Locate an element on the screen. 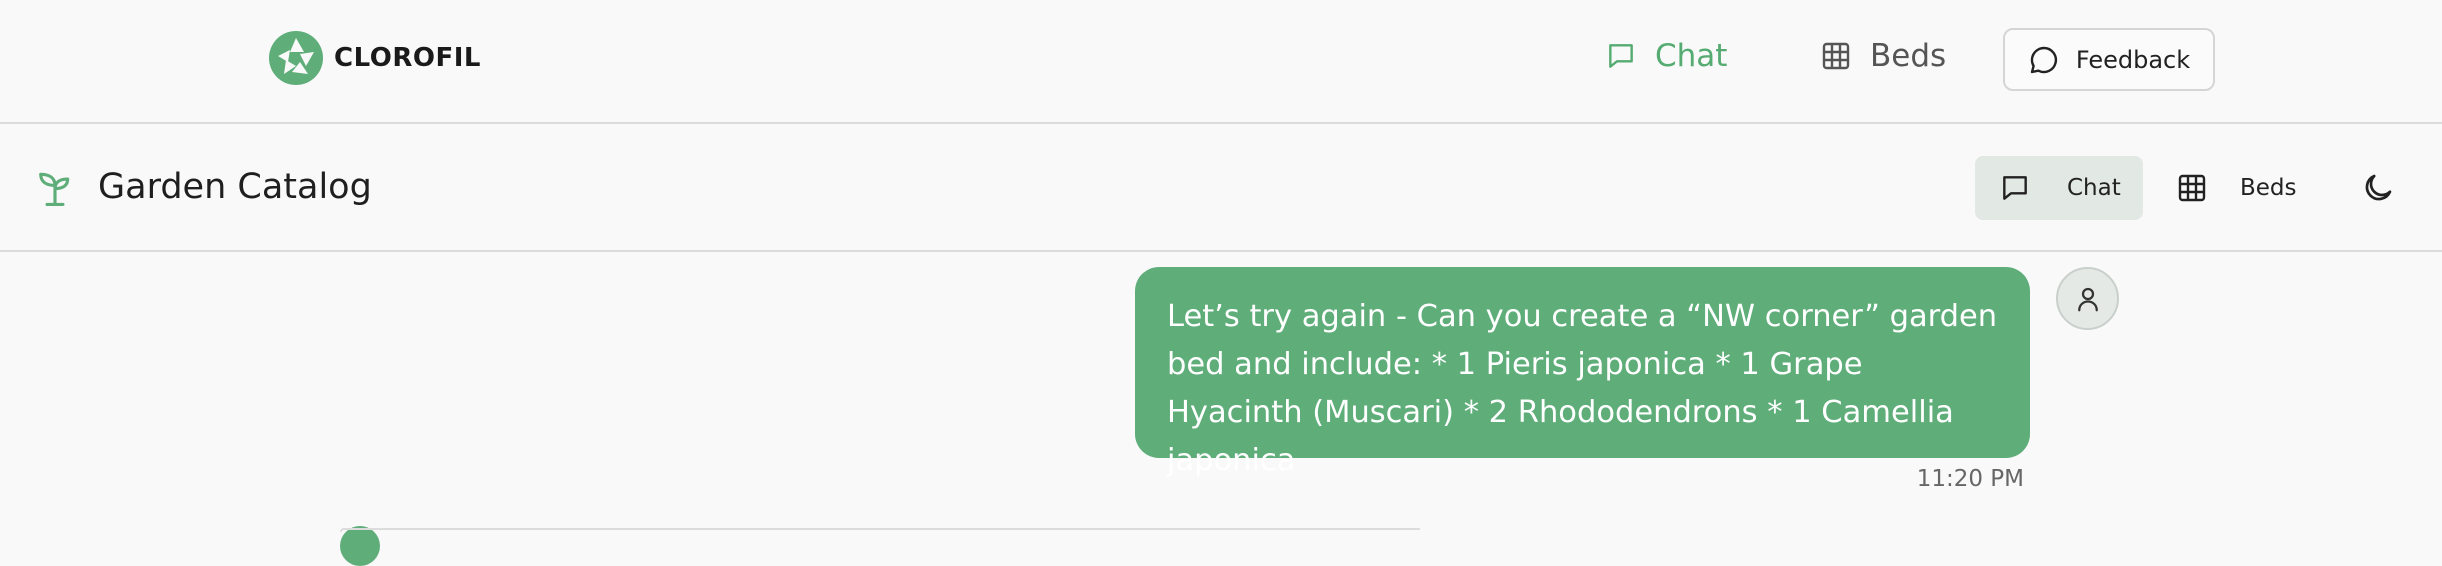 The image size is (2442, 566). page-title: Garden Catalog is located at coordinates (235, 187).